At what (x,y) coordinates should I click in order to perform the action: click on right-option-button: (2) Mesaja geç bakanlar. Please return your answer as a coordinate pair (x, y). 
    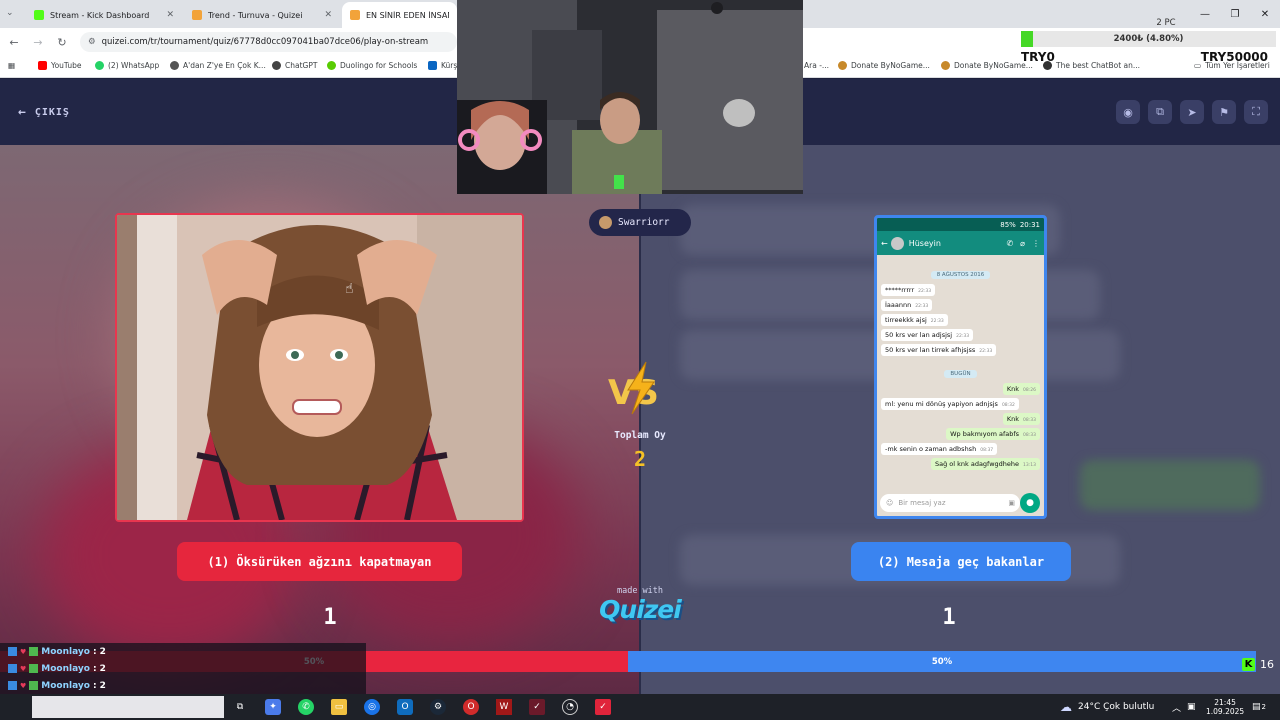
    Looking at the image, I should click on (961, 561).